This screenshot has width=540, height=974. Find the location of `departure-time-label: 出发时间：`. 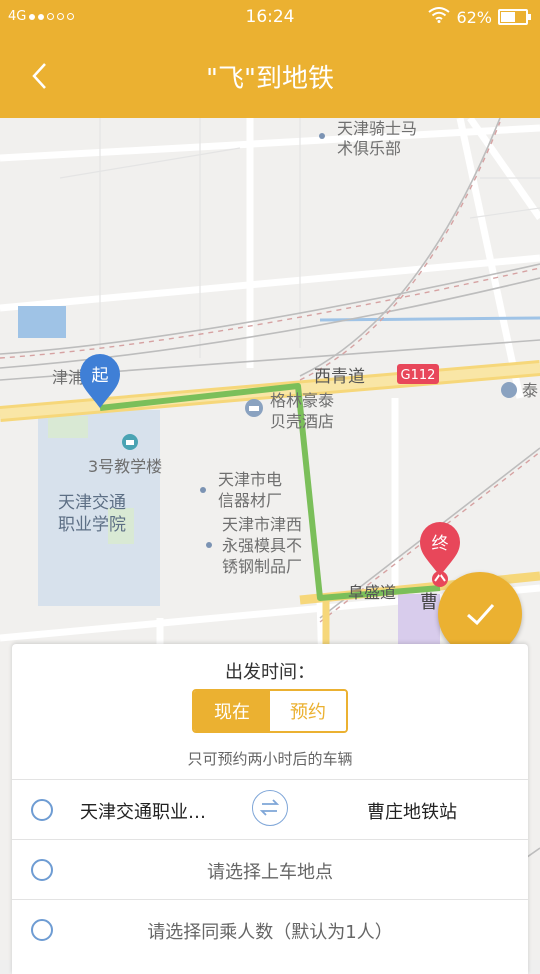

departure-time-label: 出发时间： is located at coordinates (270, 672).